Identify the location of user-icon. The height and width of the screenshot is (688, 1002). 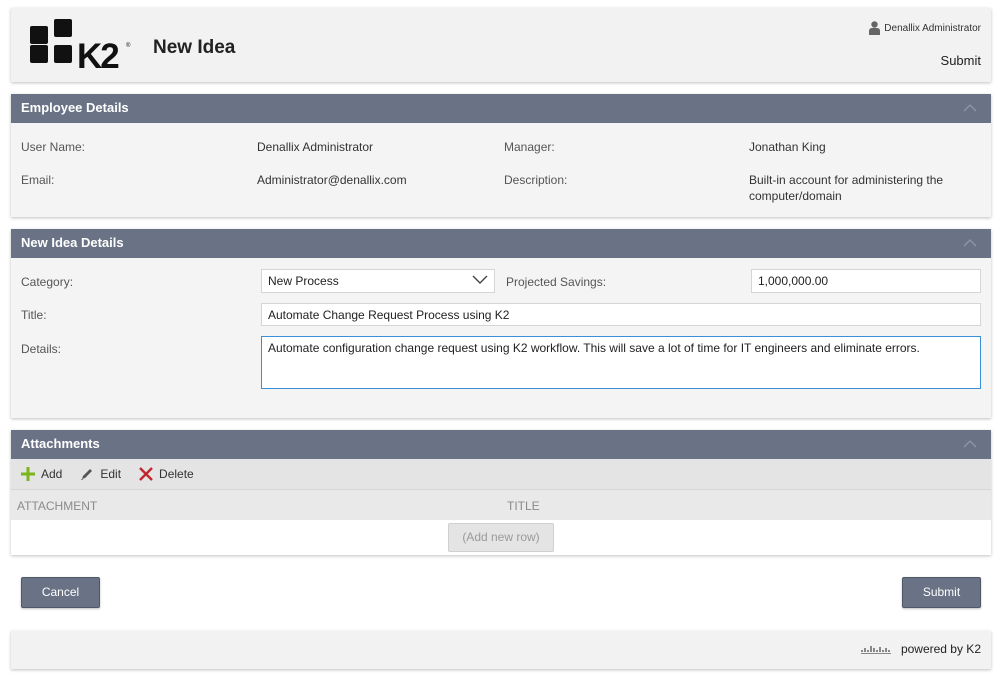
(875, 28).